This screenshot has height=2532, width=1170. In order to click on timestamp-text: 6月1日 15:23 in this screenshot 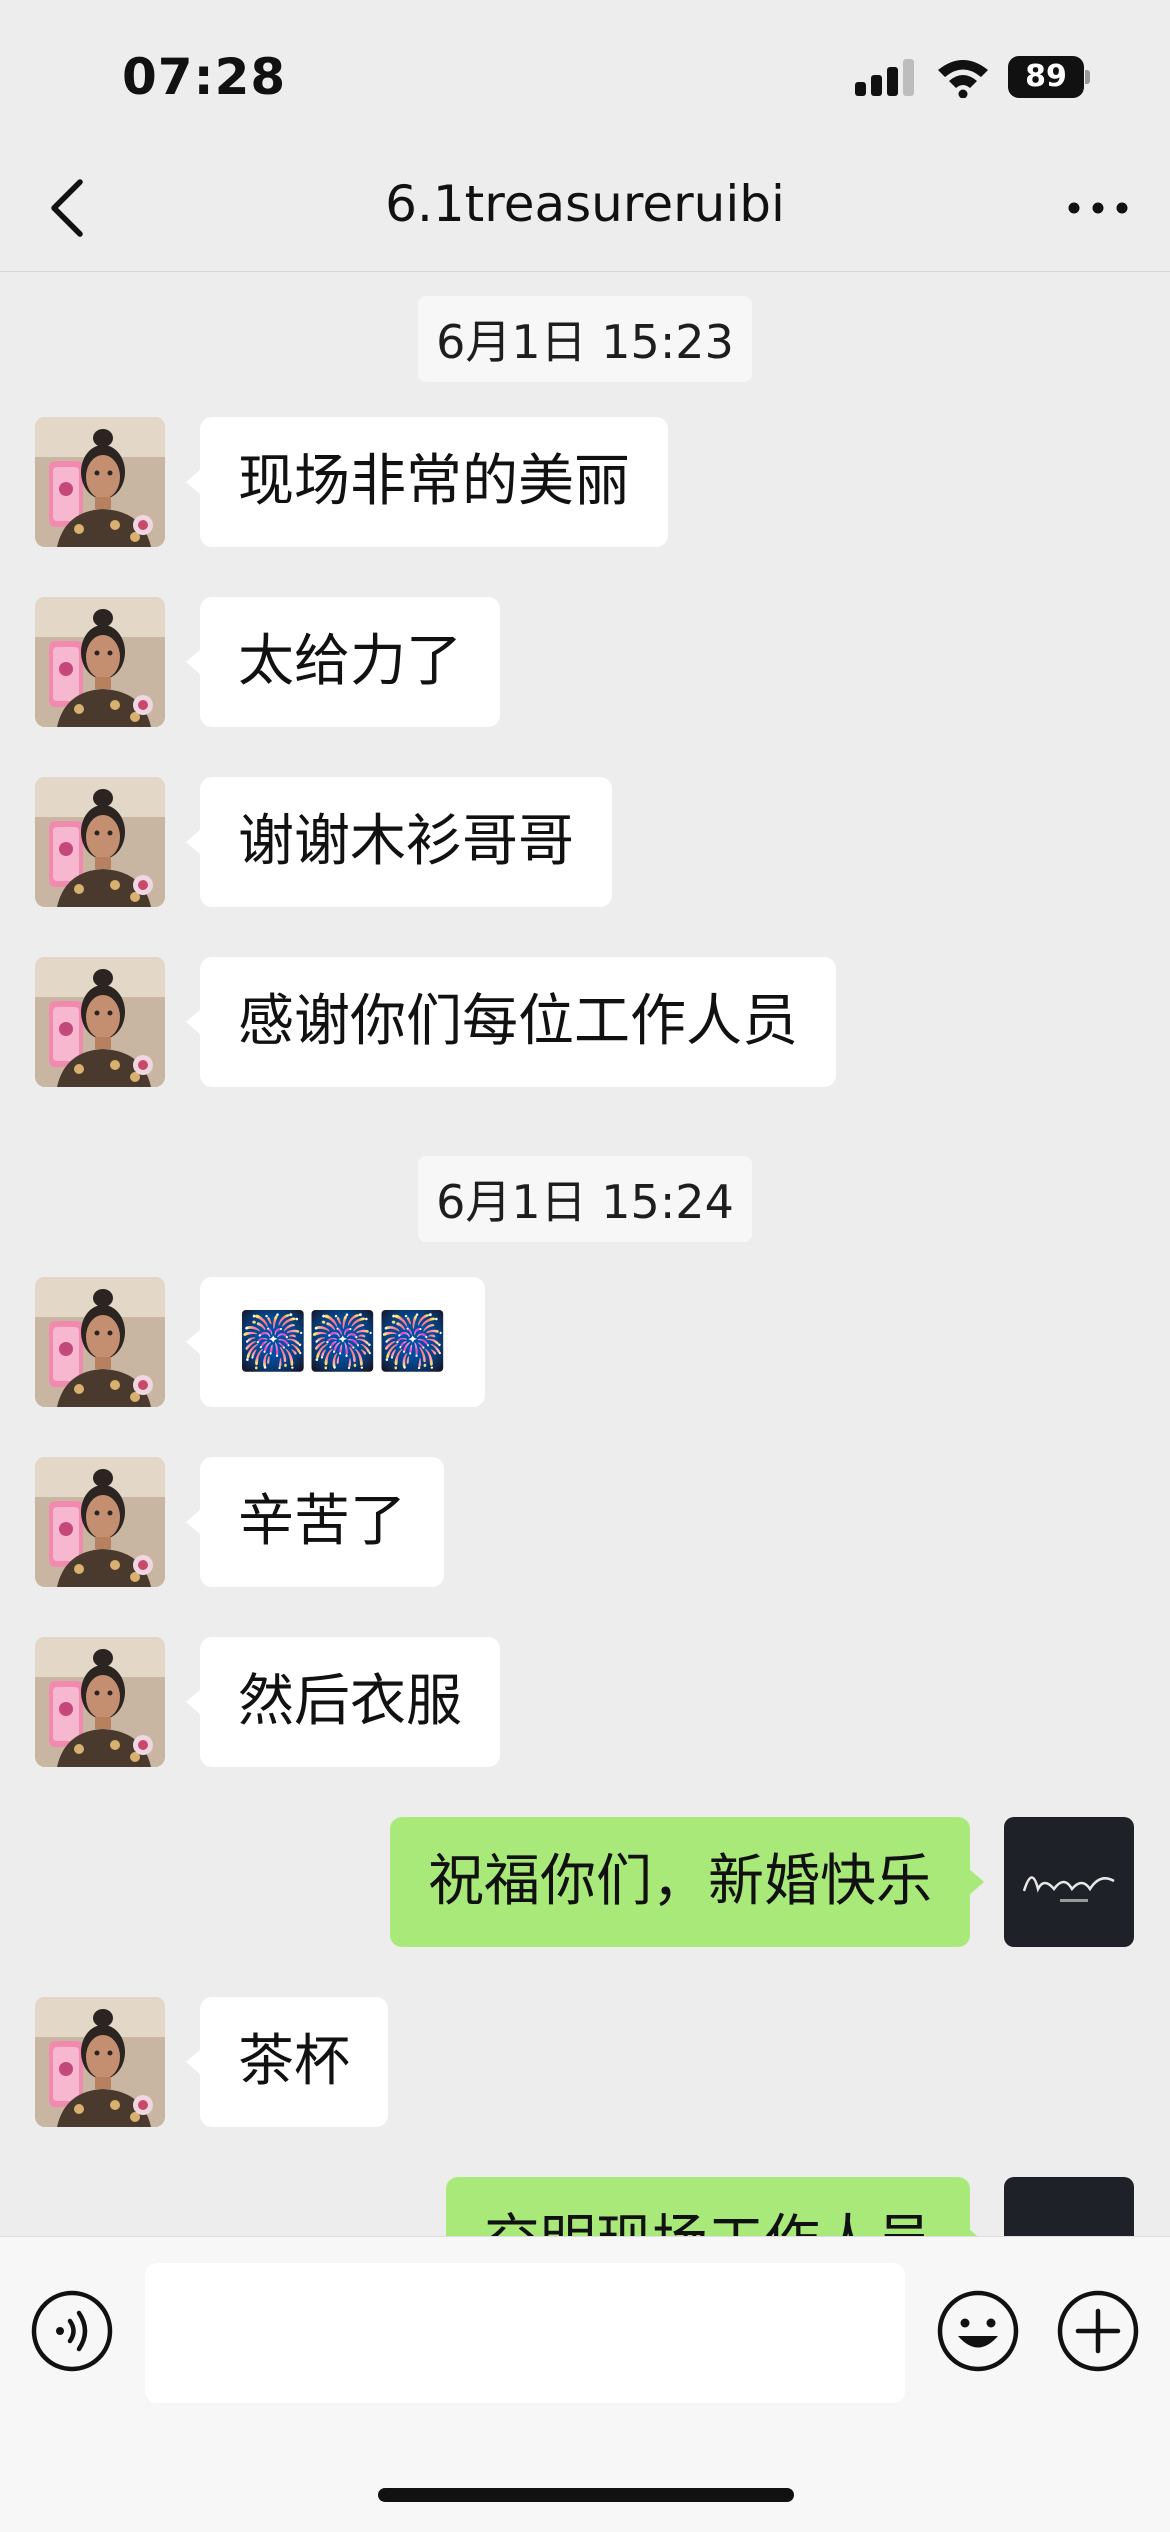, I will do `click(585, 339)`.